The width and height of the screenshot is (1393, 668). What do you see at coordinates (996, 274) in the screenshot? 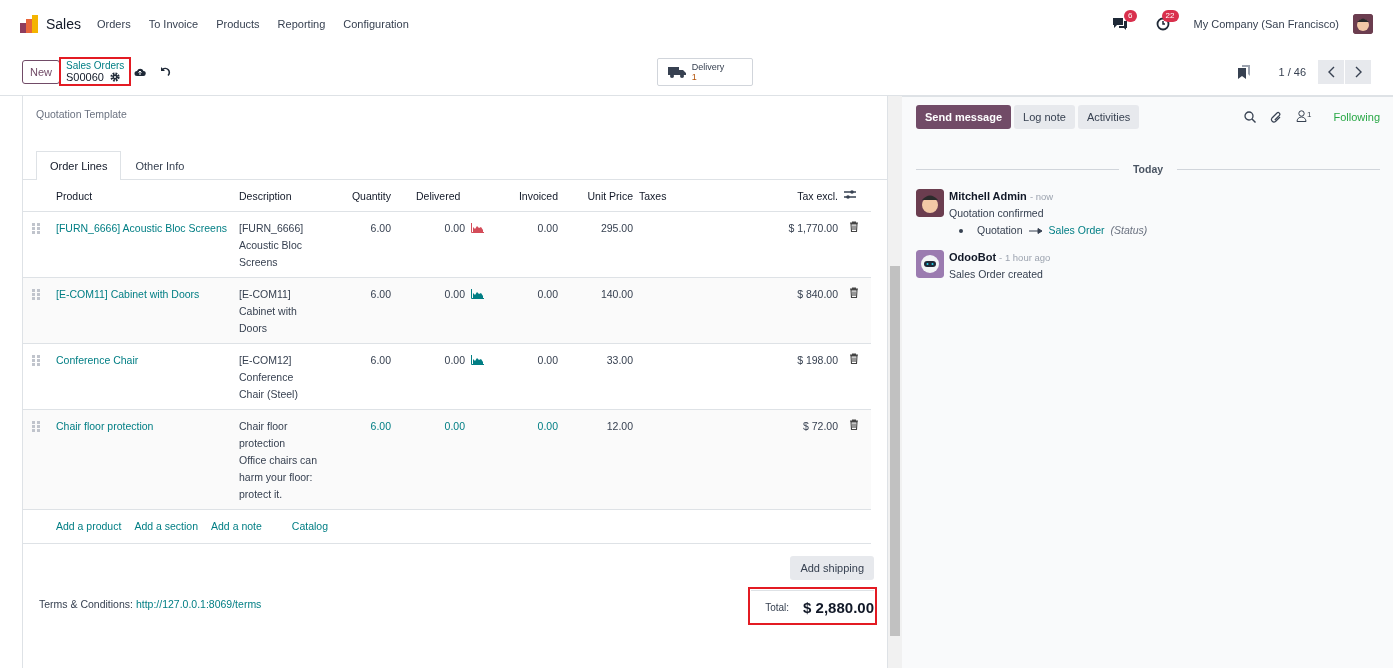
I see `message-body: Sales Order created` at bounding box center [996, 274].